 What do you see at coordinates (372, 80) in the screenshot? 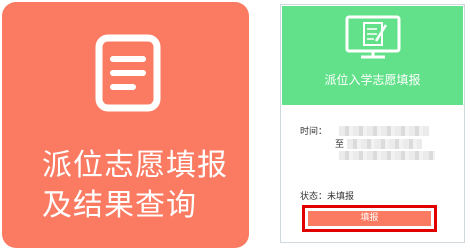
I see `panel-title: 派位入学志愿填报` at bounding box center [372, 80].